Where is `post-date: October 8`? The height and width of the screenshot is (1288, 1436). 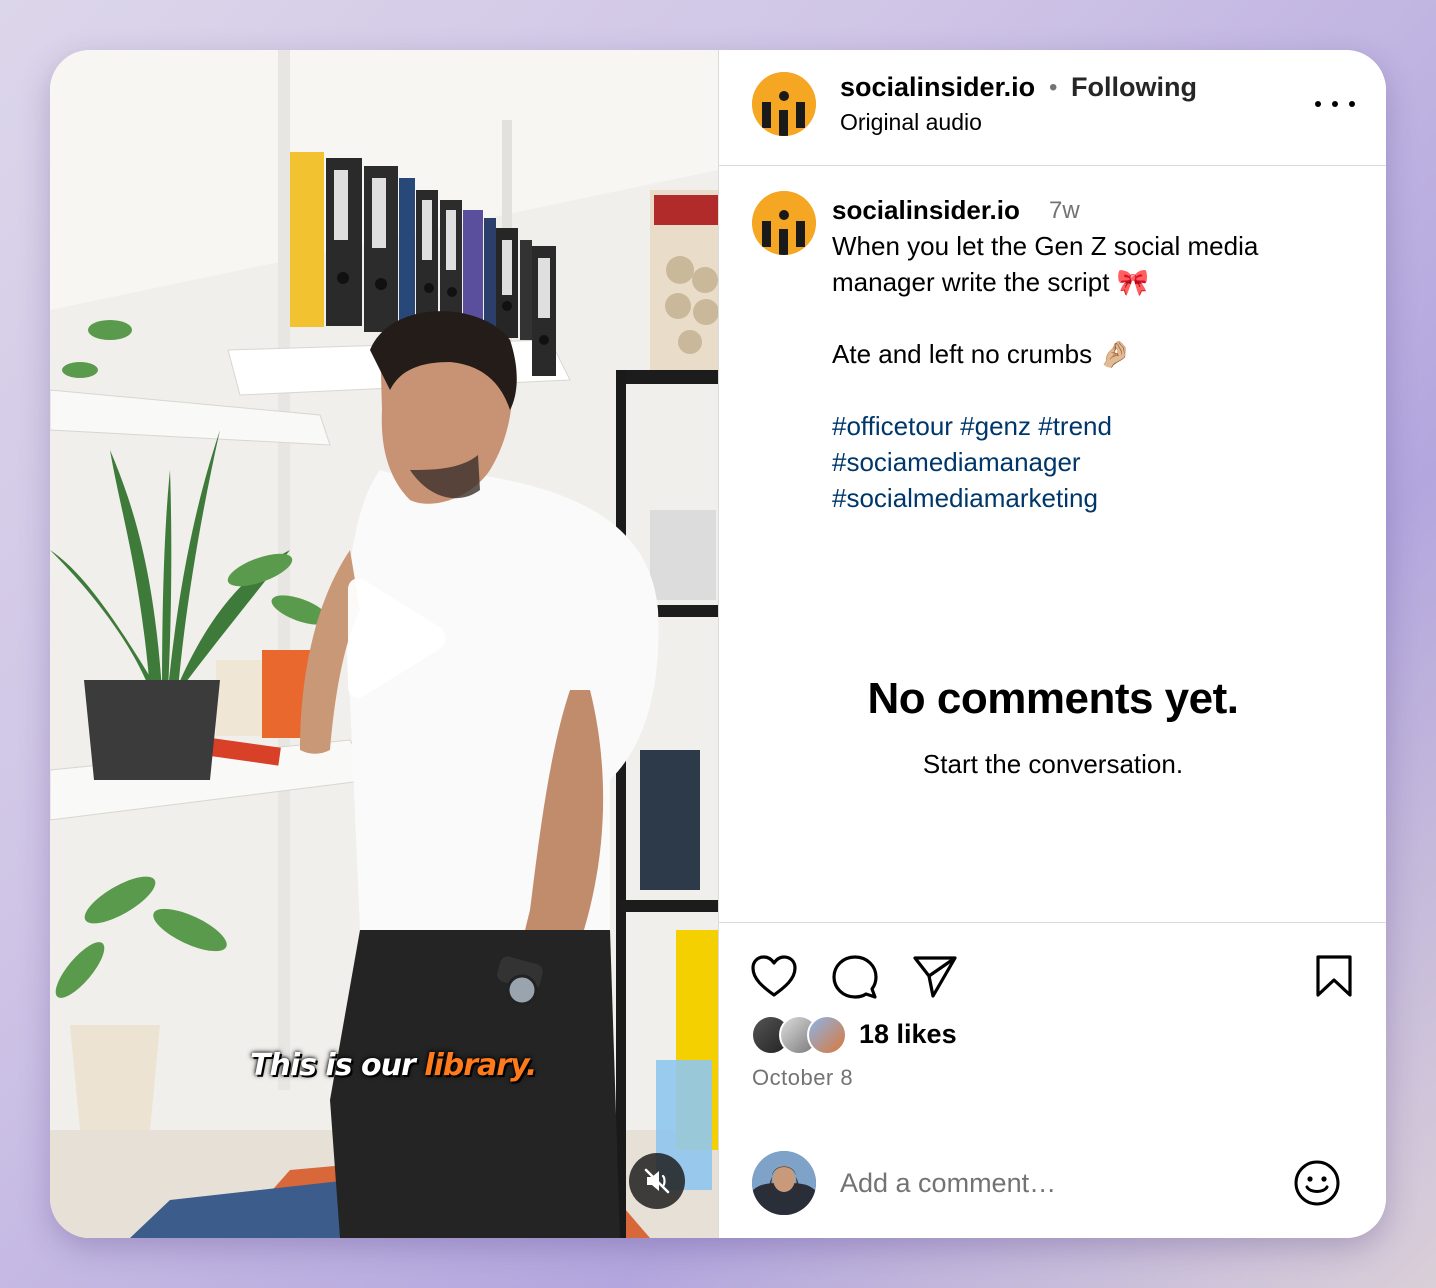 post-date: October 8 is located at coordinates (802, 1078).